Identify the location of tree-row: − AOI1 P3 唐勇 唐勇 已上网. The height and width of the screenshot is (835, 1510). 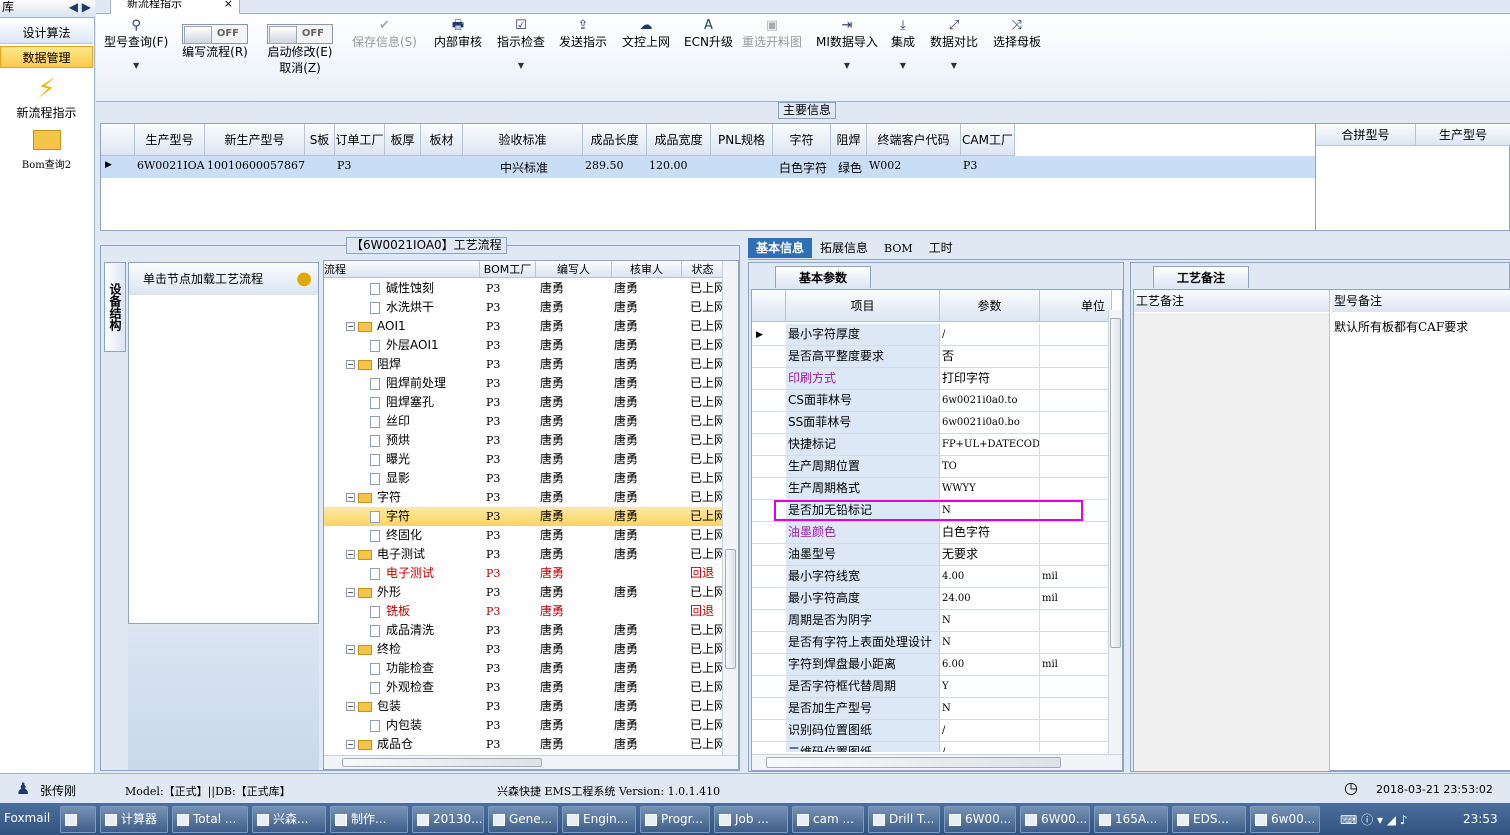
(524, 326).